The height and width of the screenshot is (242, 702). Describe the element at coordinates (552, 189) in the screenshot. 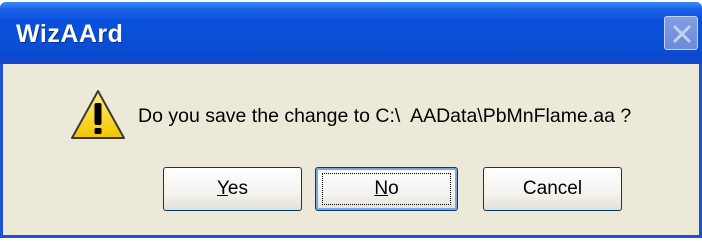

I see `cancel-button: Cancel` at that location.